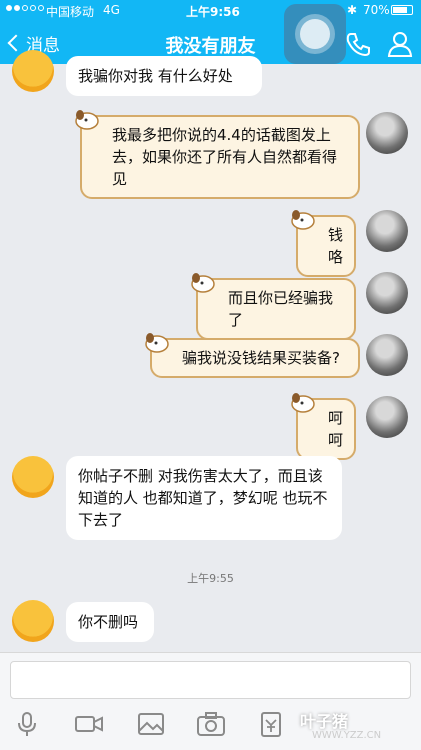 The image size is (421, 750). Describe the element at coordinates (261, 358) in the screenshot. I see `message-text: 骗我说没钱结果买装备?` at that location.